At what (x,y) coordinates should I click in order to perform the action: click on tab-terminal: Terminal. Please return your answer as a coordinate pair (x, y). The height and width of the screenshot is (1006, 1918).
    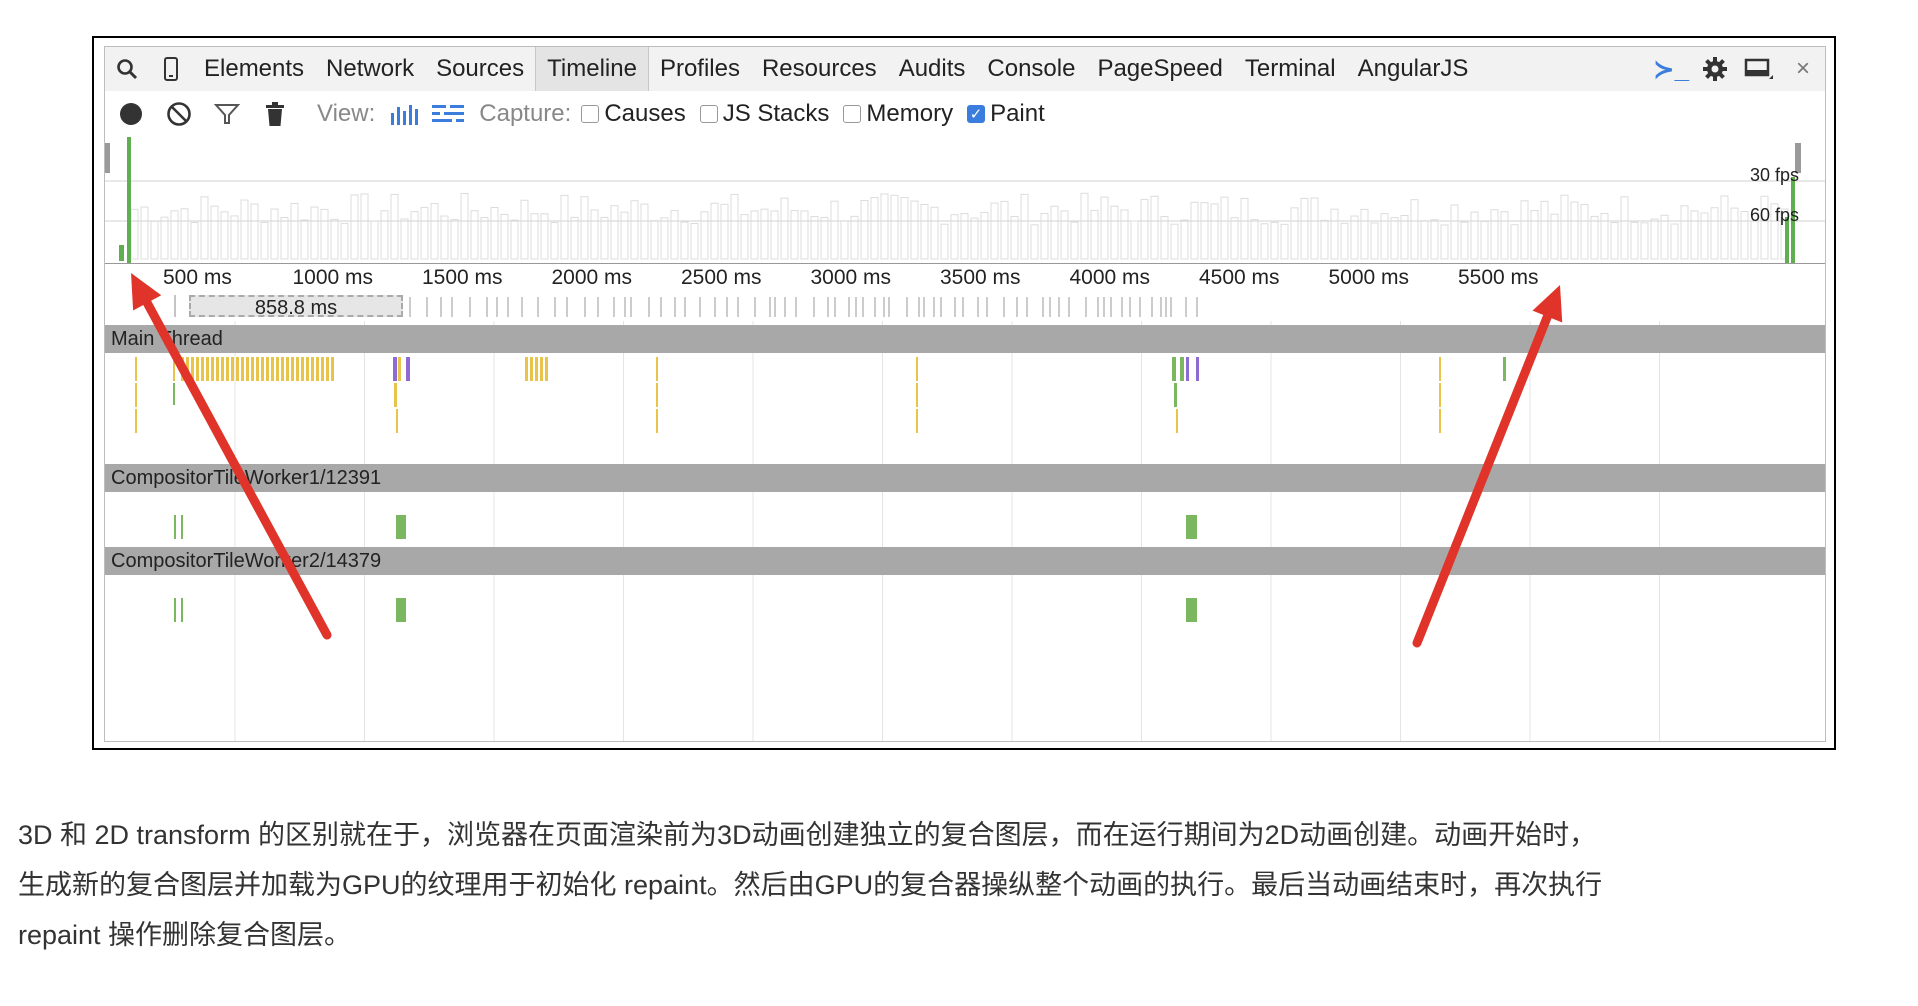
    Looking at the image, I should click on (1290, 69).